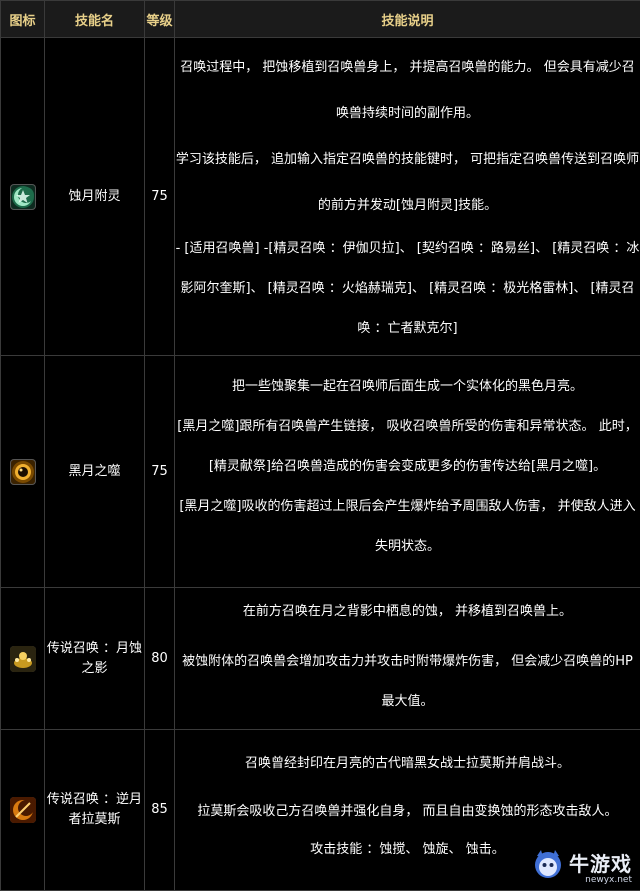  What do you see at coordinates (159, 810) in the screenshot?
I see `skill-level: 85` at bounding box center [159, 810].